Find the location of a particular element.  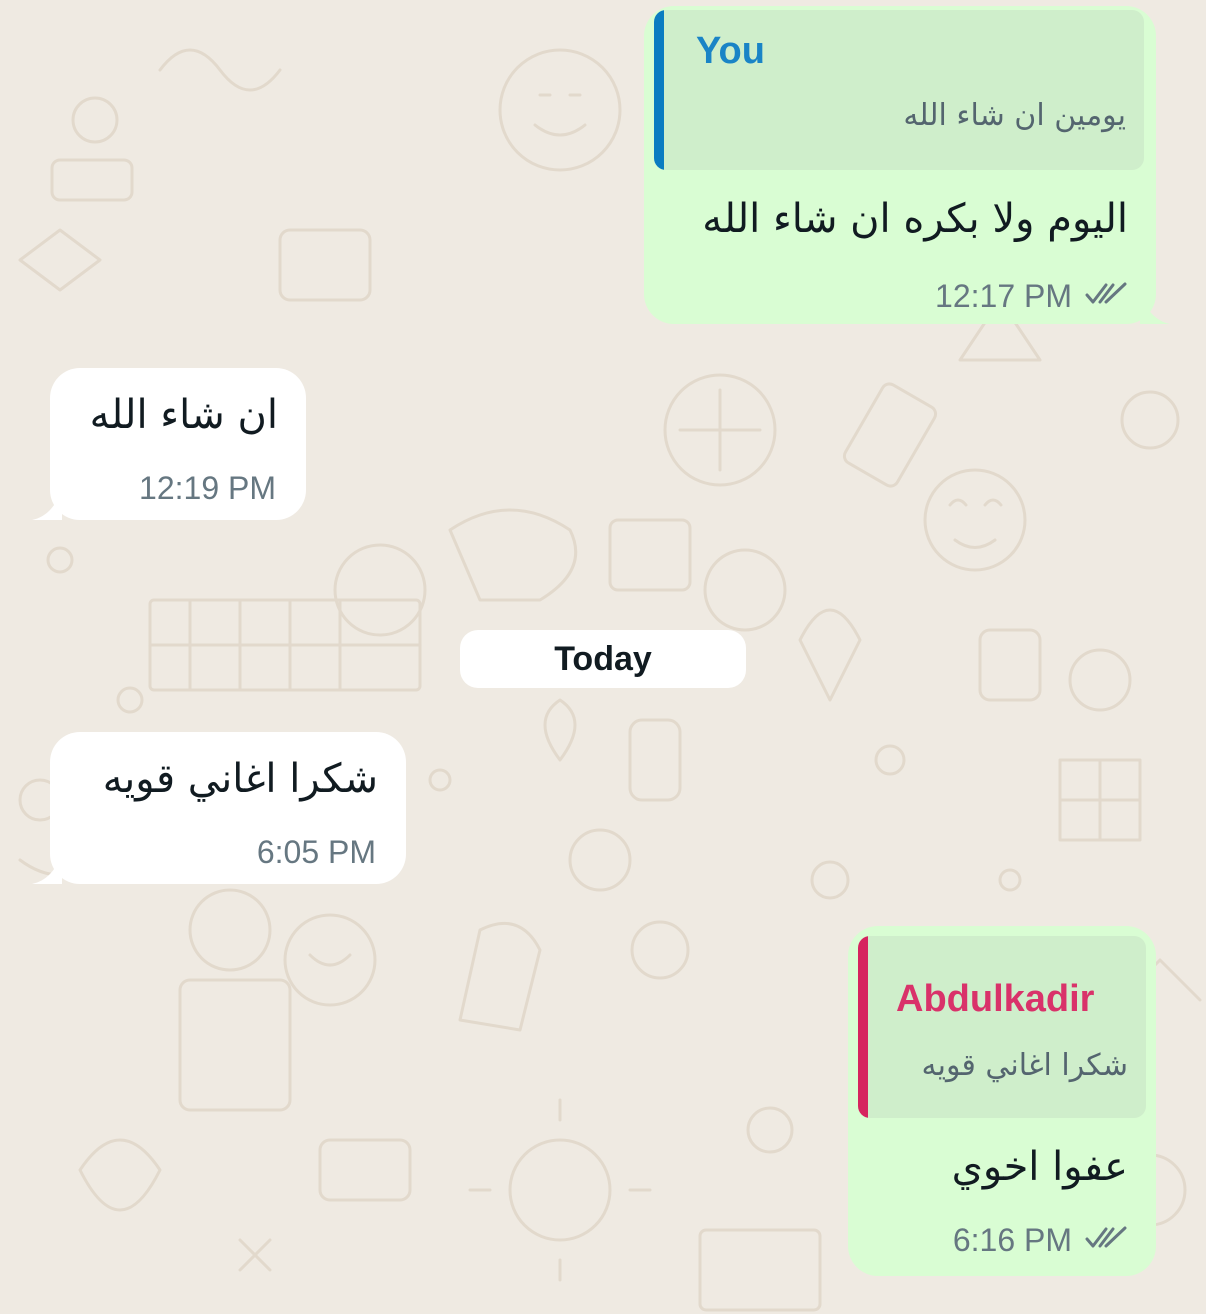

message-text: شكرا اغاني قويه is located at coordinates (240, 779).